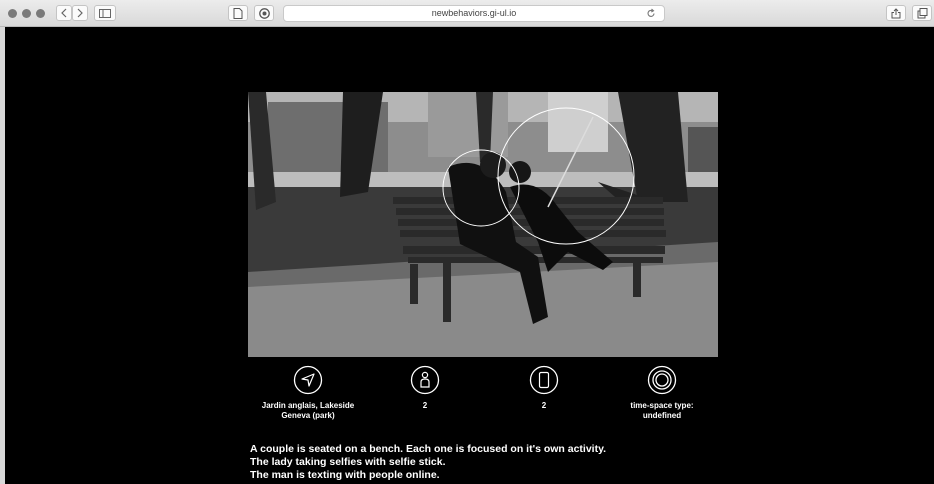 The width and height of the screenshot is (934, 484). What do you see at coordinates (26, 13) in the screenshot?
I see `minimize-window-button` at bounding box center [26, 13].